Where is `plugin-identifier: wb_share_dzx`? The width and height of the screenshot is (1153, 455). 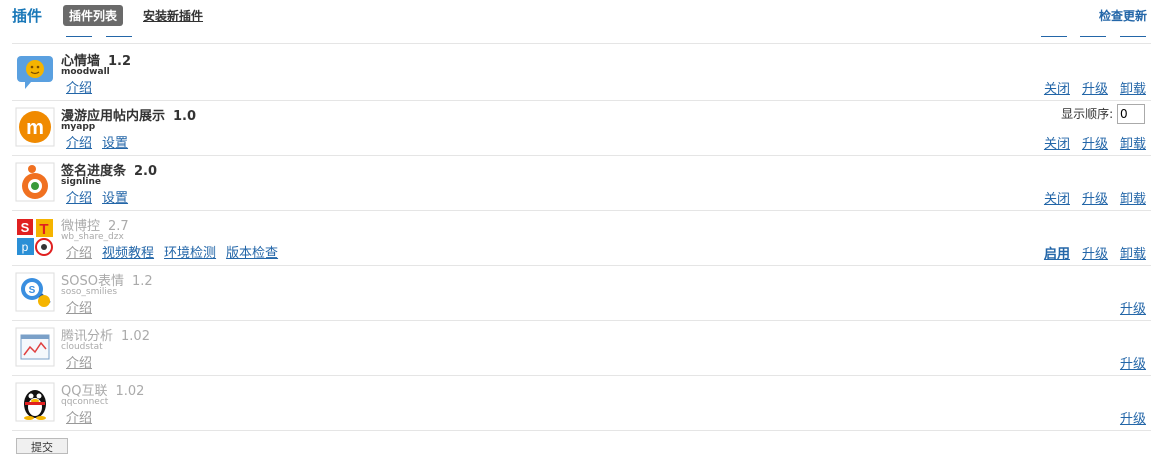
plugin-identifier: wb_share_dzx is located at coordinates (92, 237).